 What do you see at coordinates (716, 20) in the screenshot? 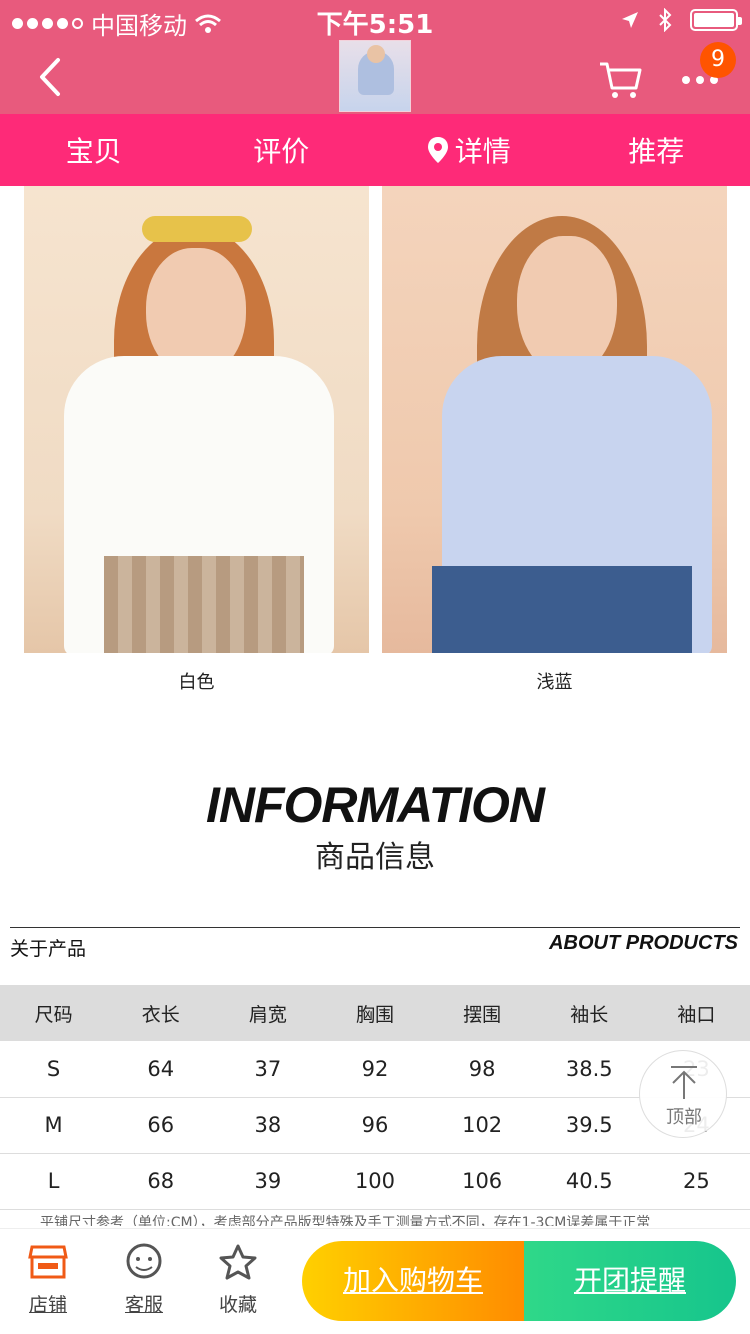
I see `battery-icon` at bounding box center [716, 20].